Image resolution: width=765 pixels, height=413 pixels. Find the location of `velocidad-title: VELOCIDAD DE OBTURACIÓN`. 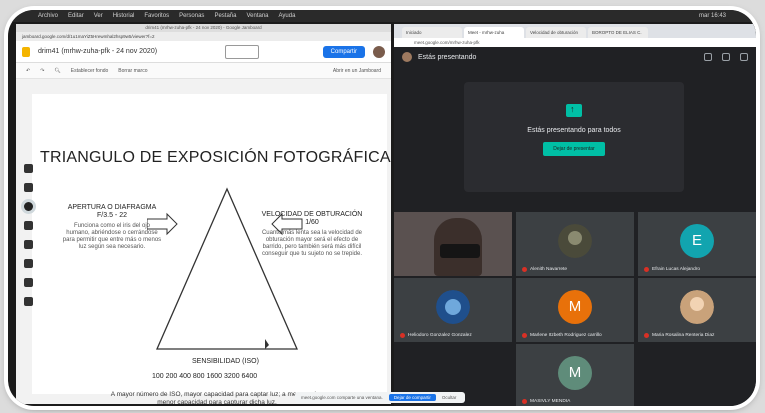

velocidad-title: VELOCIDAD DE OBTURACIÓN is located at coordinates (312, 214).